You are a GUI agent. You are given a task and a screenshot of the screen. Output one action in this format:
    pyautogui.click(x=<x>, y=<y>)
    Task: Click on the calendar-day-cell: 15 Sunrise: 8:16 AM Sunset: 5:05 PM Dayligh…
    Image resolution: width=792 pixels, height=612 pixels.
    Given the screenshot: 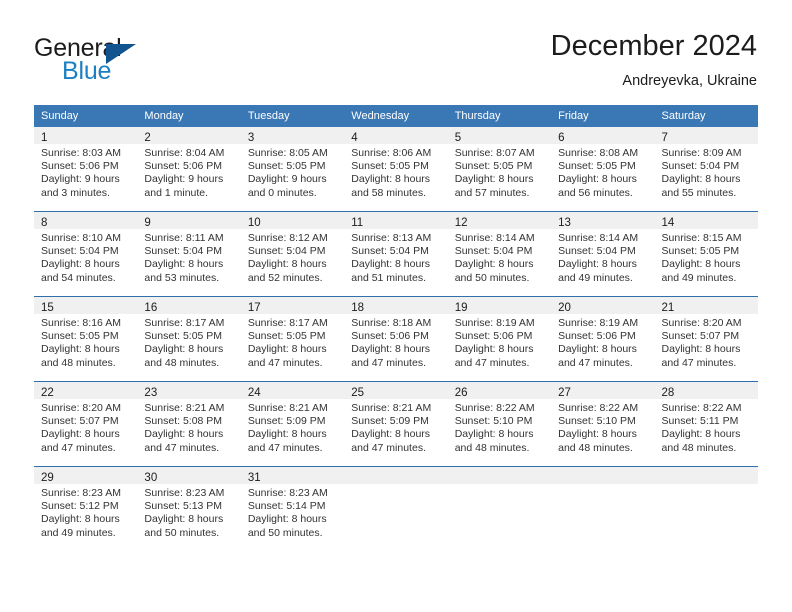 What is the action you would take?
    pyautogui.click(x=86, y=339)
    